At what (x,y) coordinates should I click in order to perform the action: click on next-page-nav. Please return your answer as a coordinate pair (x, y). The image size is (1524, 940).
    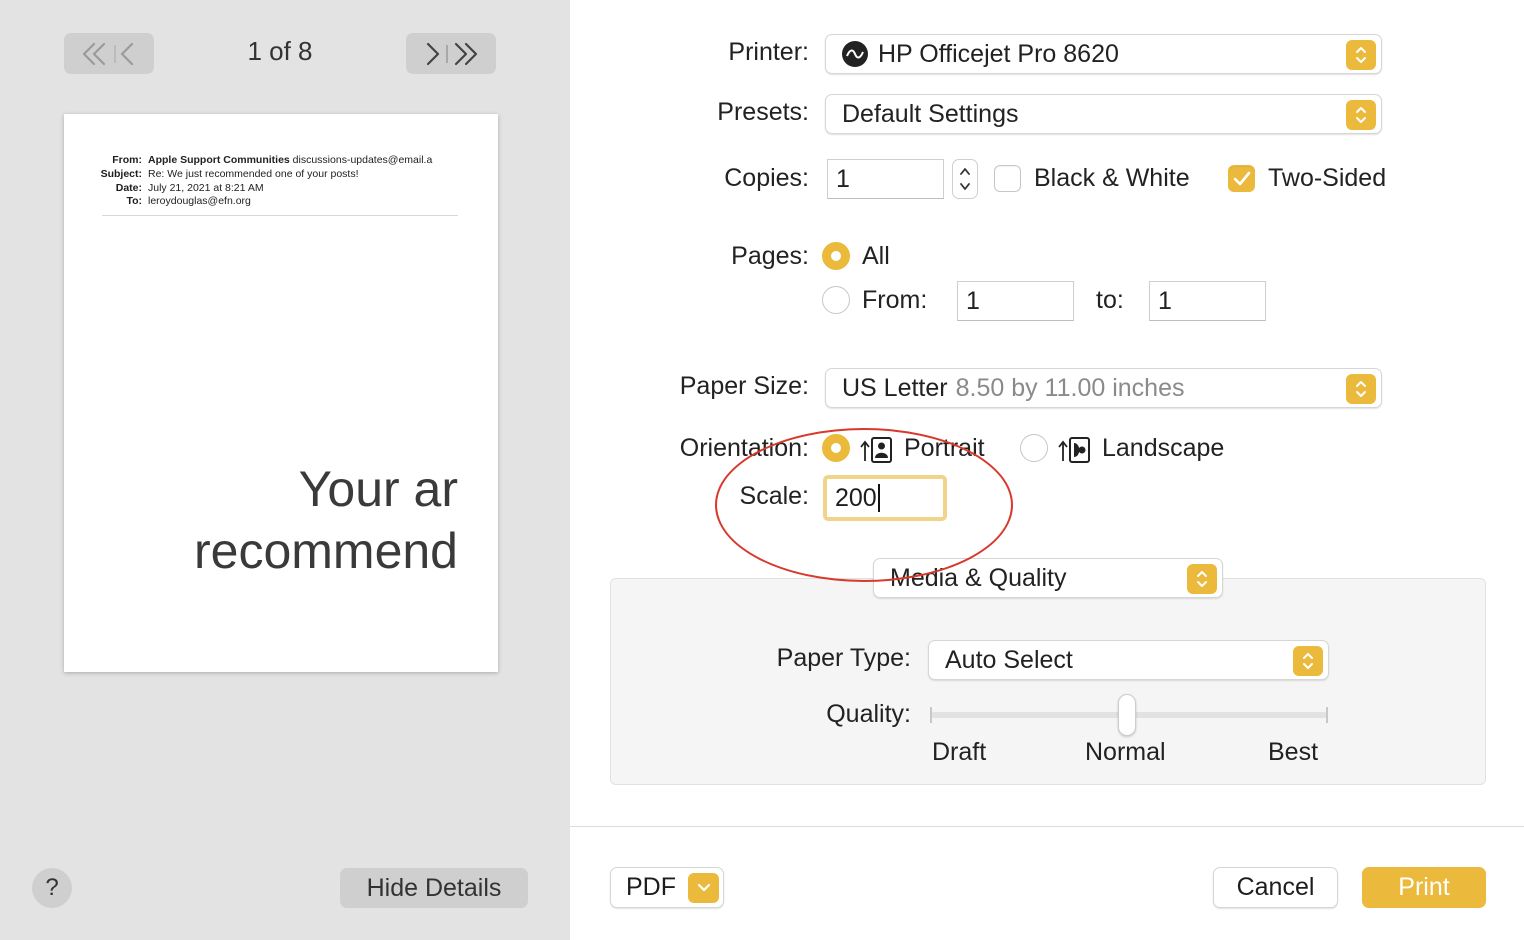
    Looking at the image, I should click on (451, 53).